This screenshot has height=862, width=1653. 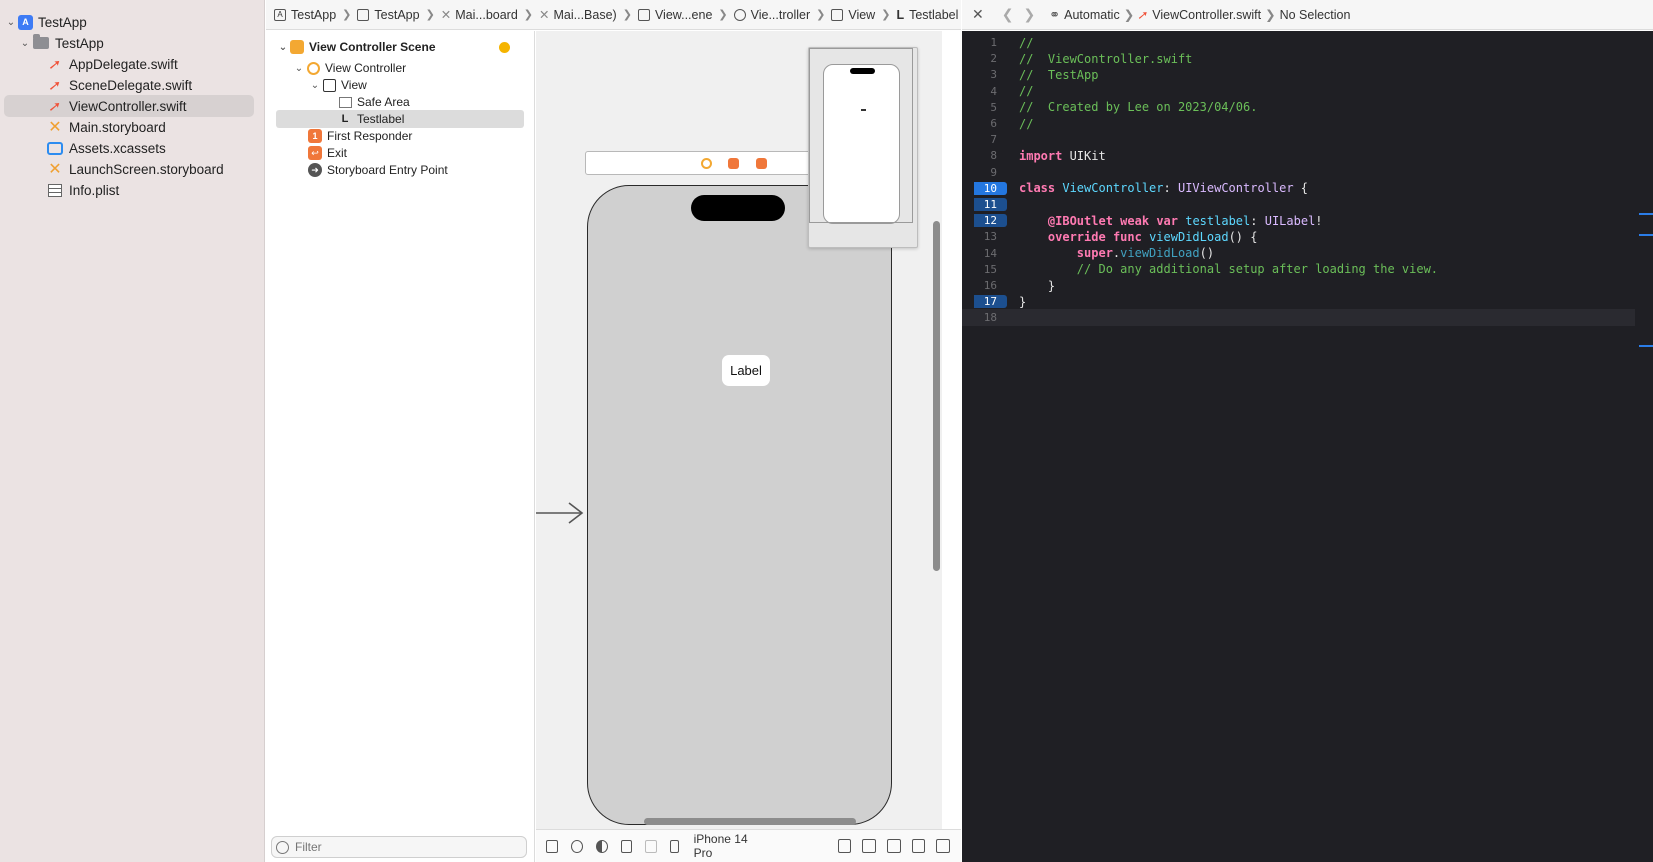 What do you see at coordinates (984, 42) in the screenshot?
I see `line-number: 1` at bounding box center [984, 42].